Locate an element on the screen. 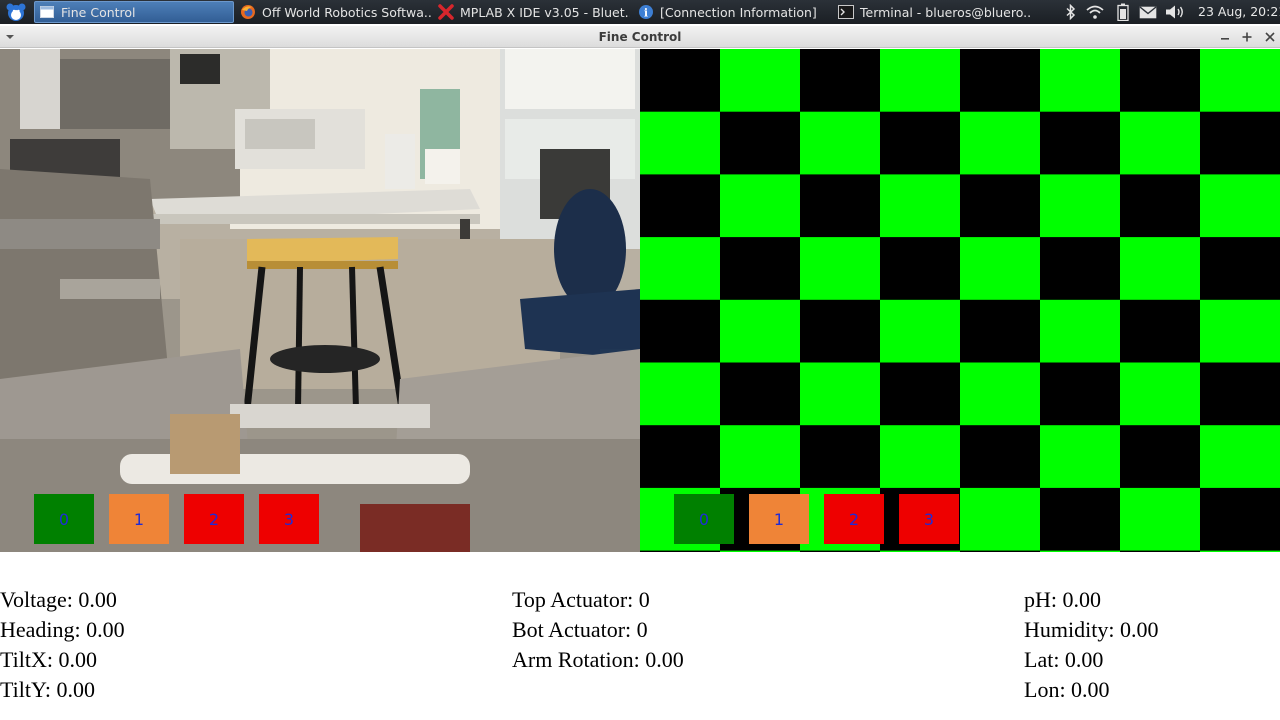  minimize-button is located at coordinates (1225, 37).